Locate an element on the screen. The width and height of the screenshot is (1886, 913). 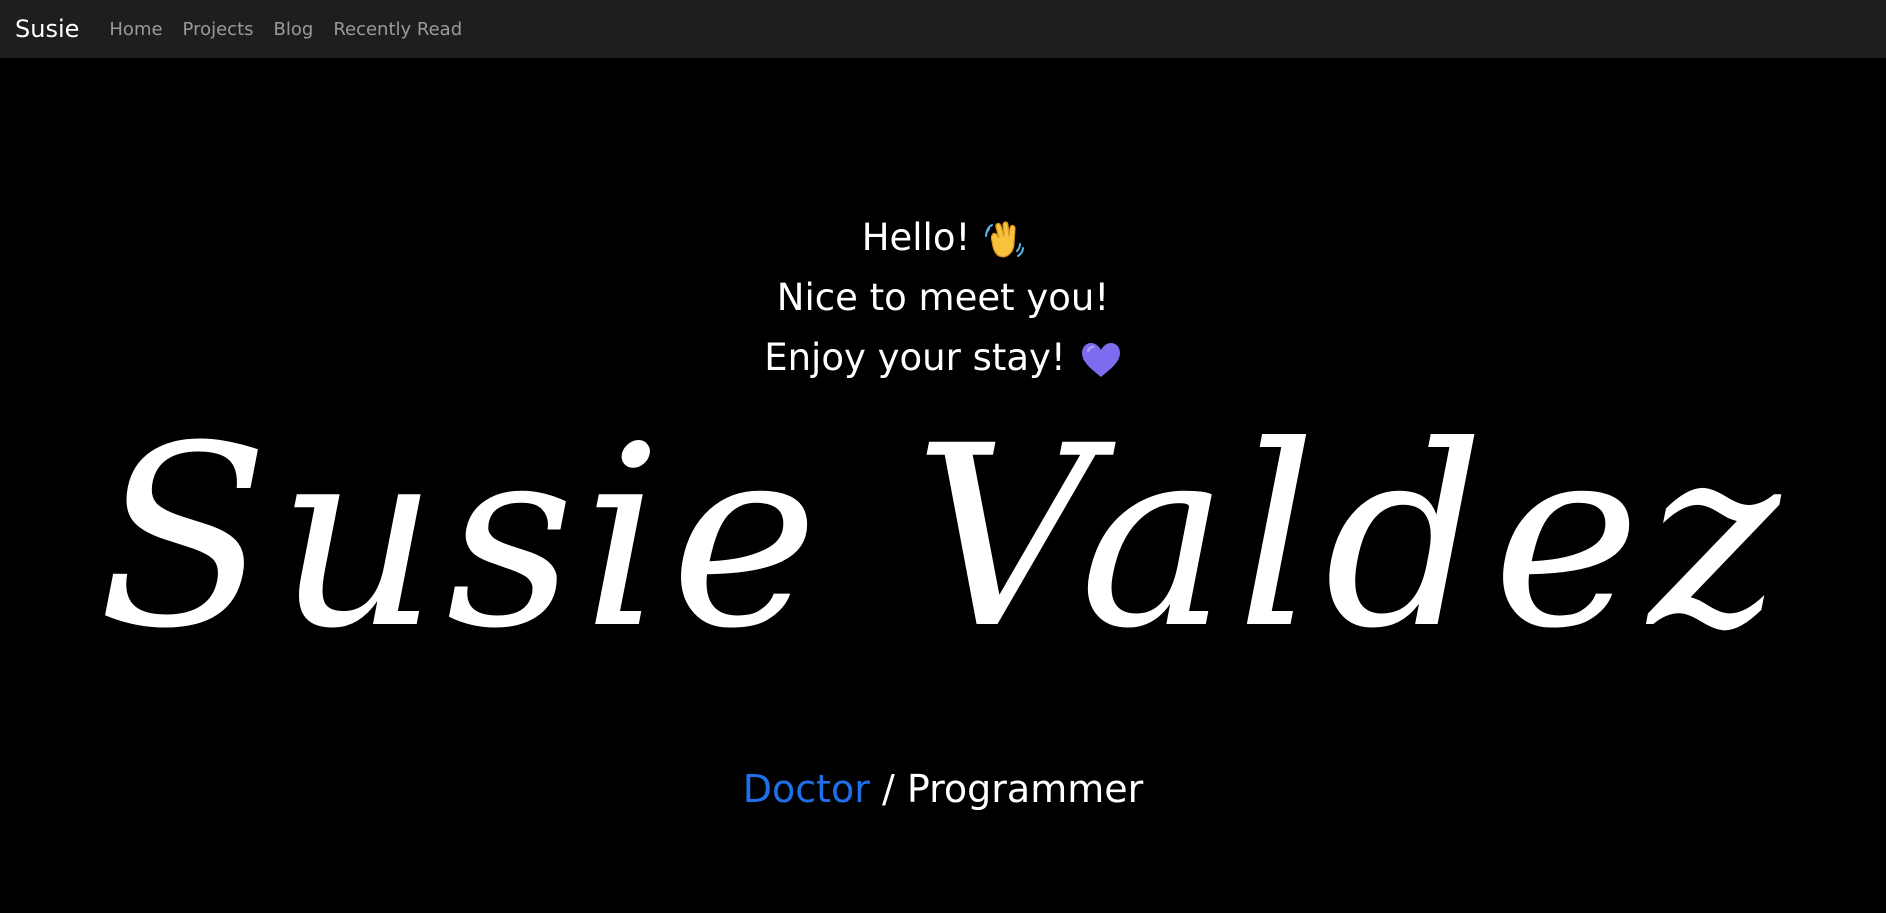
role-programmer: Programmer is located at coordinates (1025, 789).